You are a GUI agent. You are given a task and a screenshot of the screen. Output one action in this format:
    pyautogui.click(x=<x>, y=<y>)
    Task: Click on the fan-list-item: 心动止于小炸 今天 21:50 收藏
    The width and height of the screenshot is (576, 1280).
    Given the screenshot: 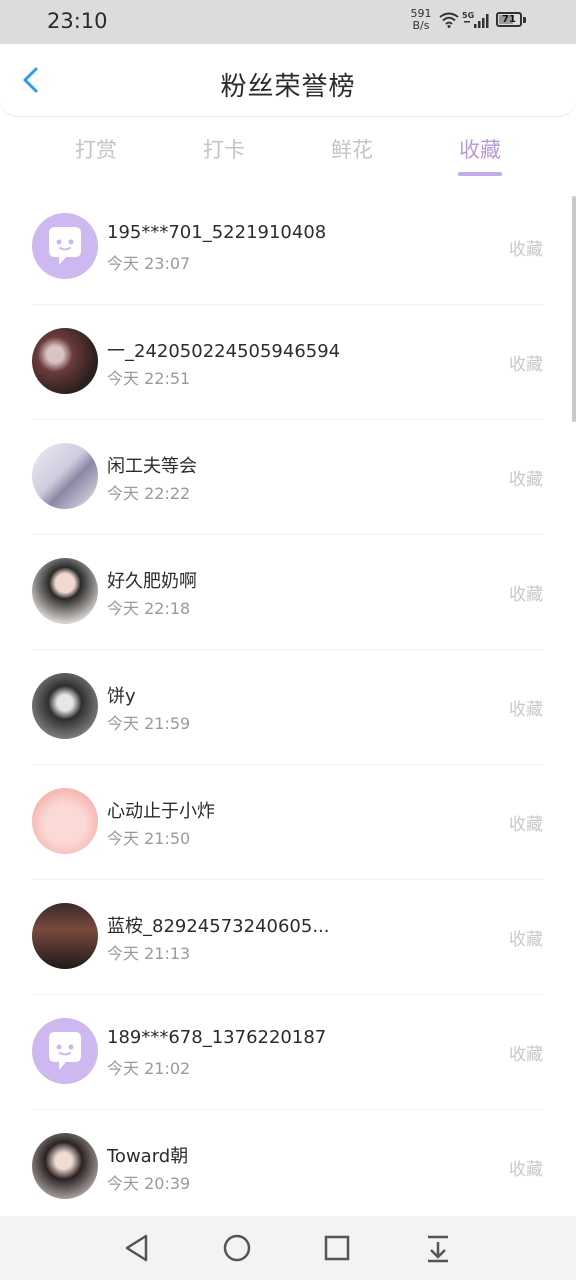 What is the action you would take?
    pyautogui.click(x=288, y=822)
    